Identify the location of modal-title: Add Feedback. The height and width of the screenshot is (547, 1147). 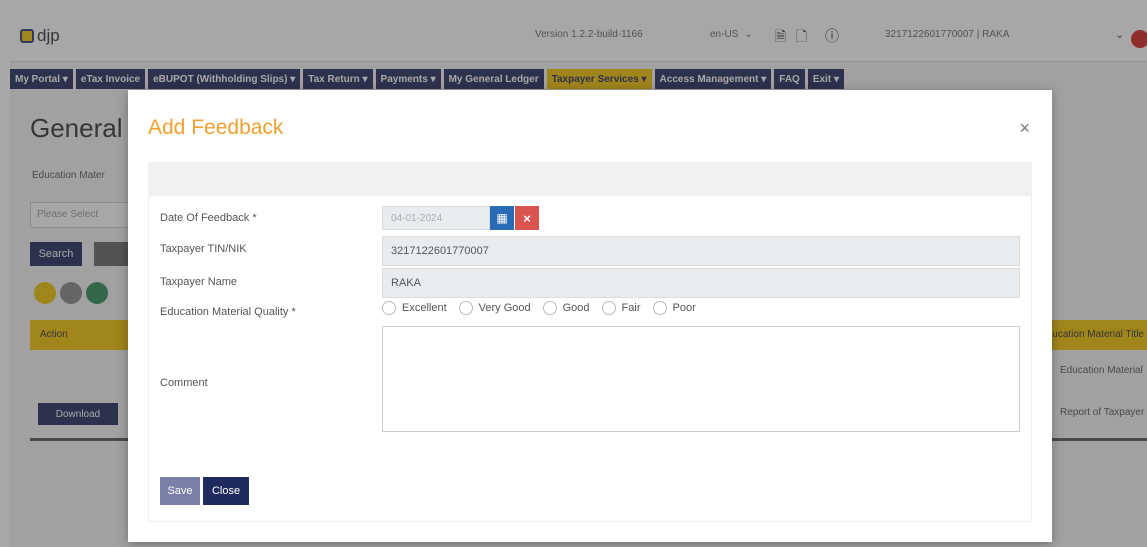
(216, 127).